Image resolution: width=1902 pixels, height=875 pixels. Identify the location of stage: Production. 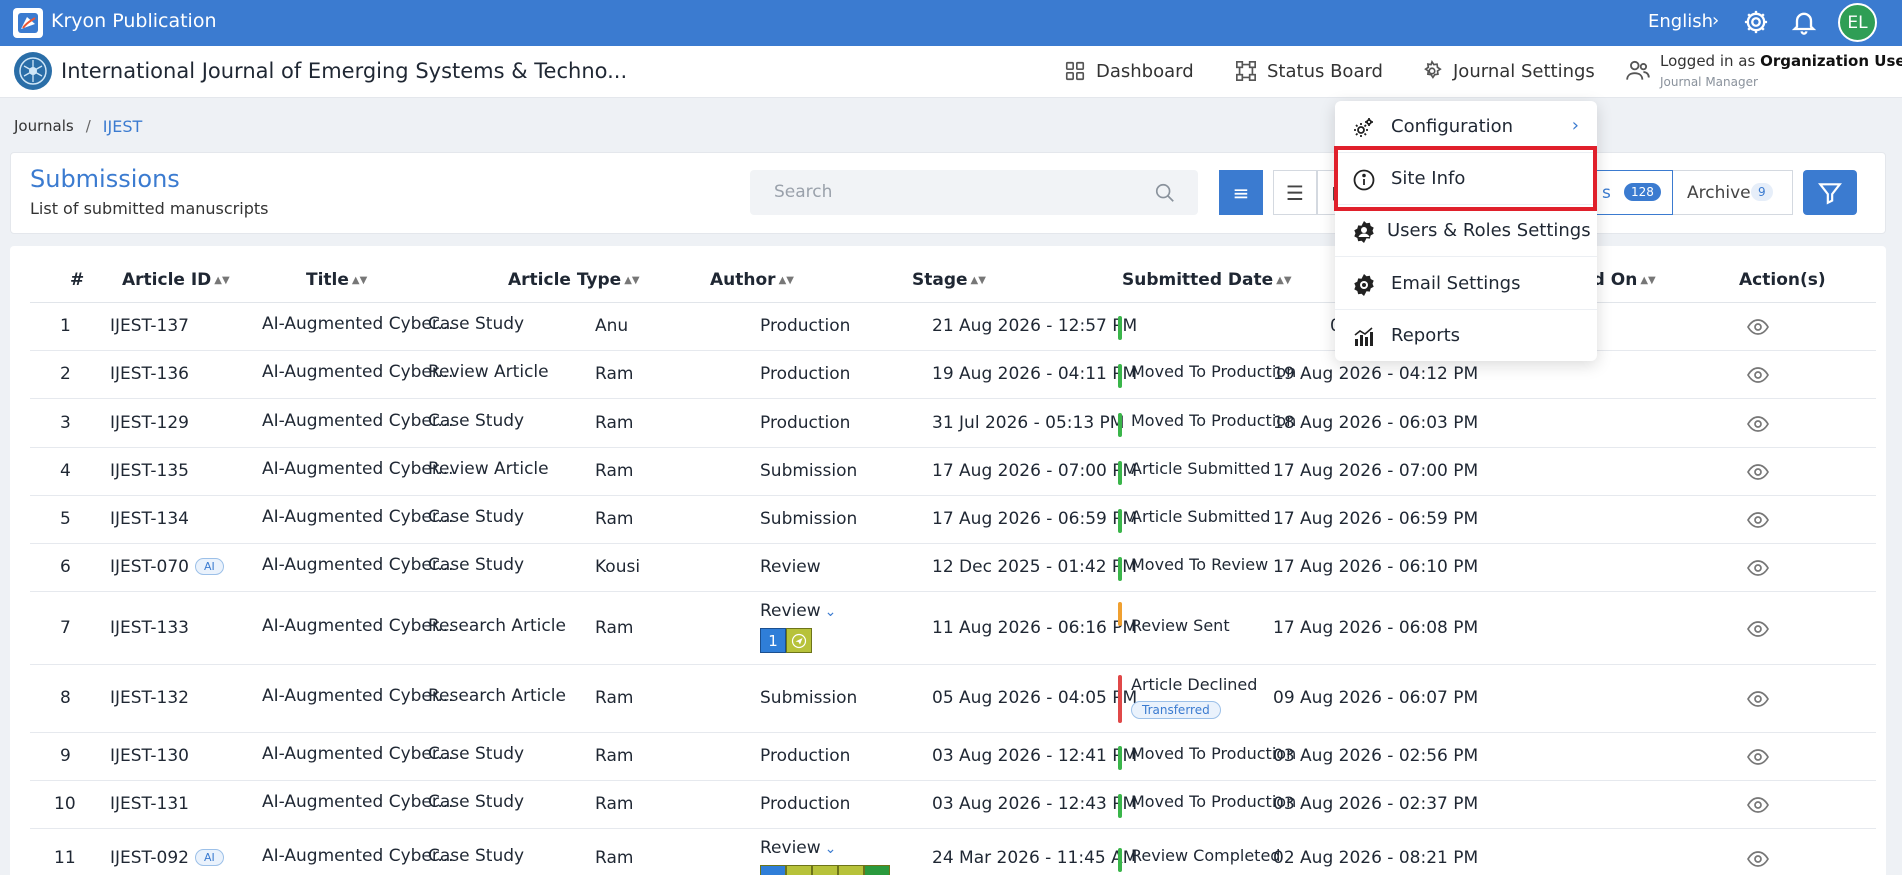
(805, 326).